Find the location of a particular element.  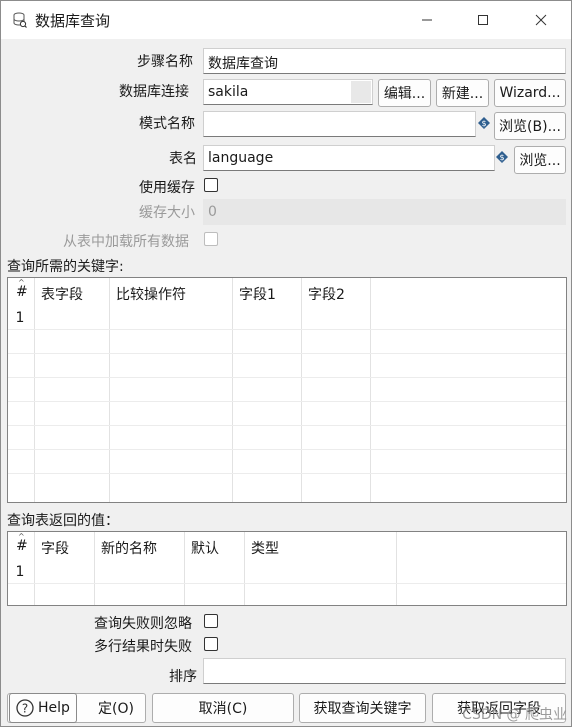

help-button: ? Help is located at coordinates (43, 708).